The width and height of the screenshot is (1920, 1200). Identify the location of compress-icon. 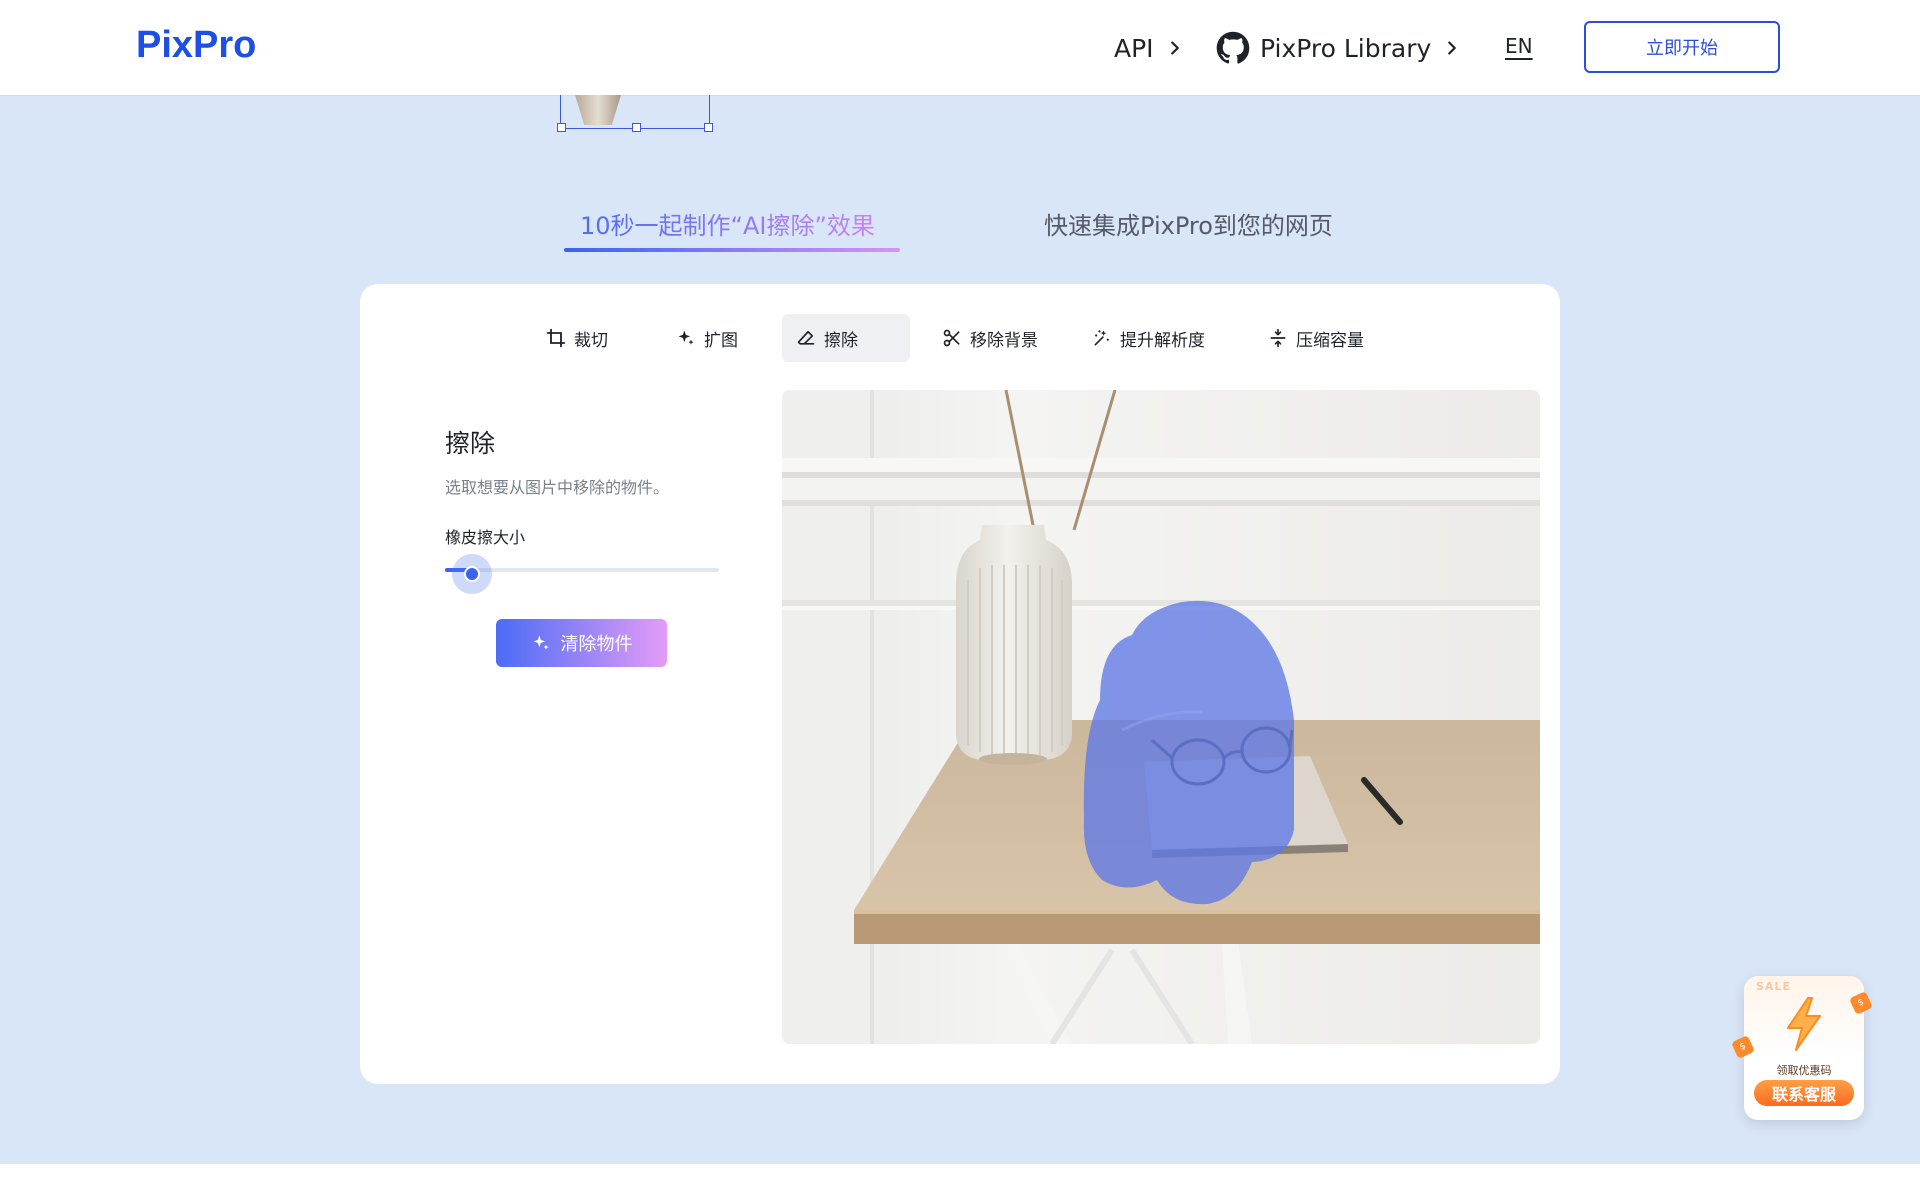
(1278, 338).